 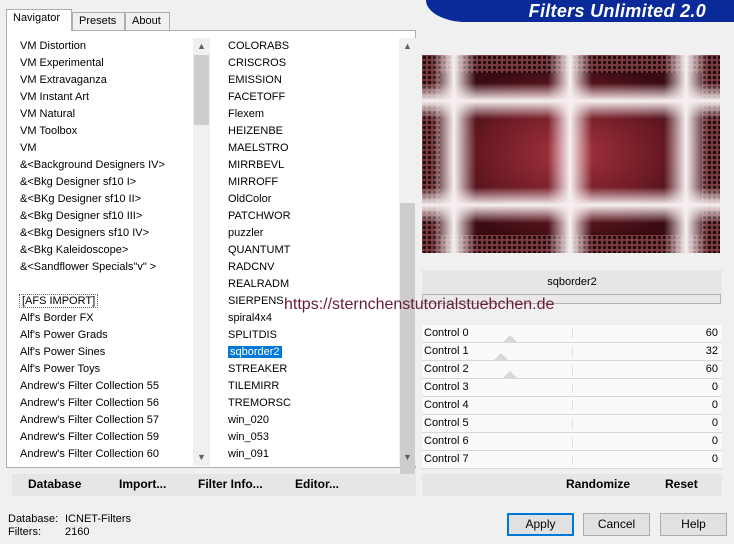 I want to click on list-item: QUANTUMT, so click(x=312, y=250).